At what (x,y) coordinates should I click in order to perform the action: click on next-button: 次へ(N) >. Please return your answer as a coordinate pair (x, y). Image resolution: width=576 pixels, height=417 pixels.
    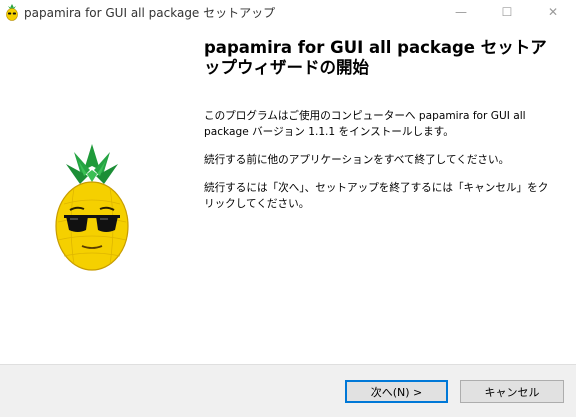
    Looking at the image, I should click on (396, 391).